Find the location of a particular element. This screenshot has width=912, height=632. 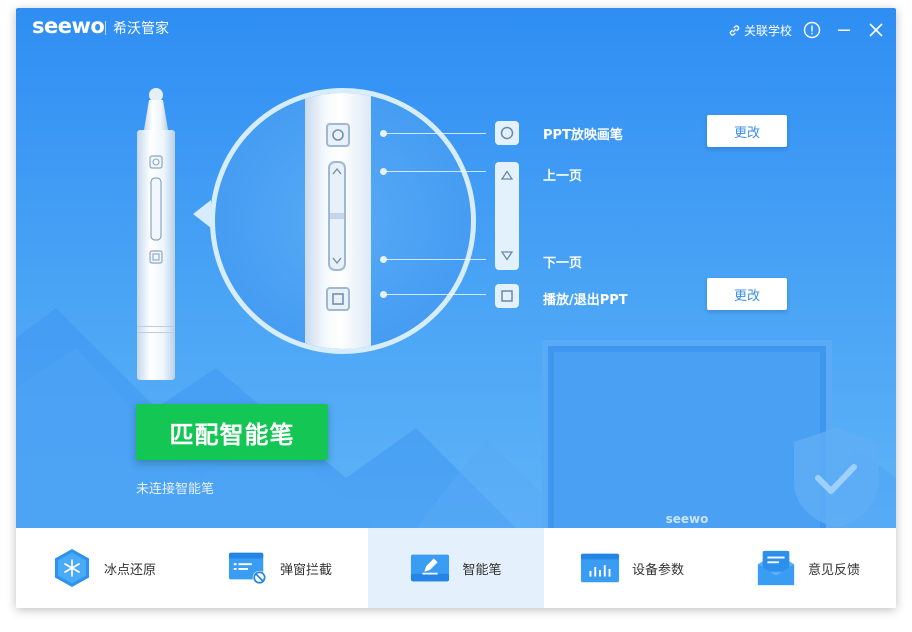

info-button is located at coordinates (812, 30).